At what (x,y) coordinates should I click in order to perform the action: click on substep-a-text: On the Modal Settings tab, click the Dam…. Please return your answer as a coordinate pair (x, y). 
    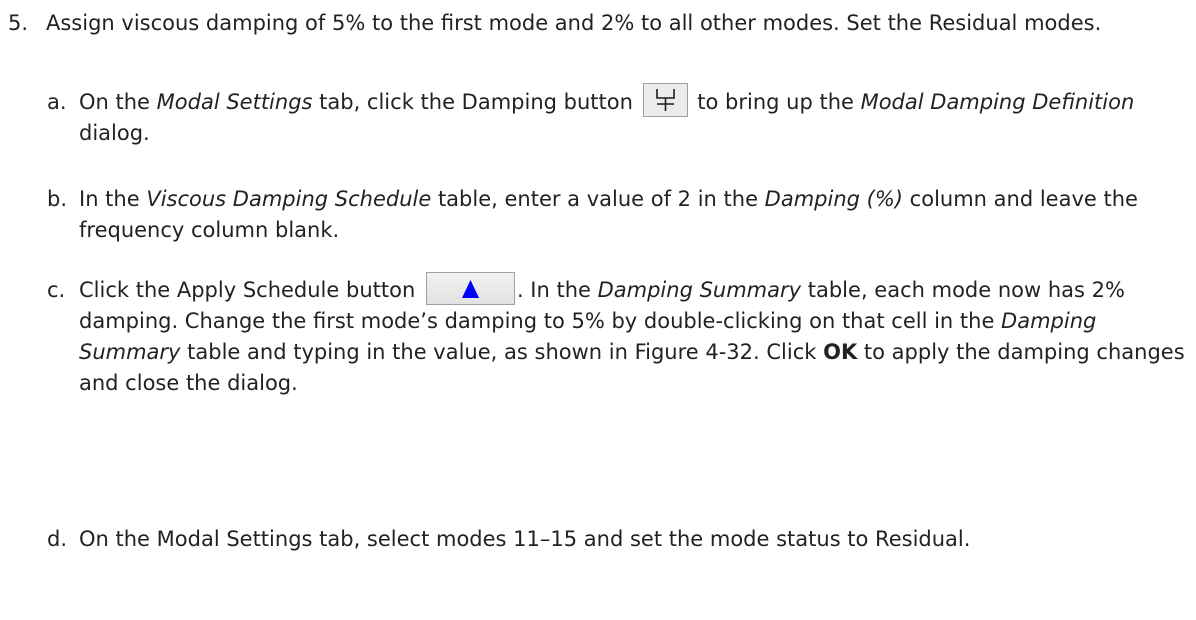
    Looking at the image, I should click on (633, 116).